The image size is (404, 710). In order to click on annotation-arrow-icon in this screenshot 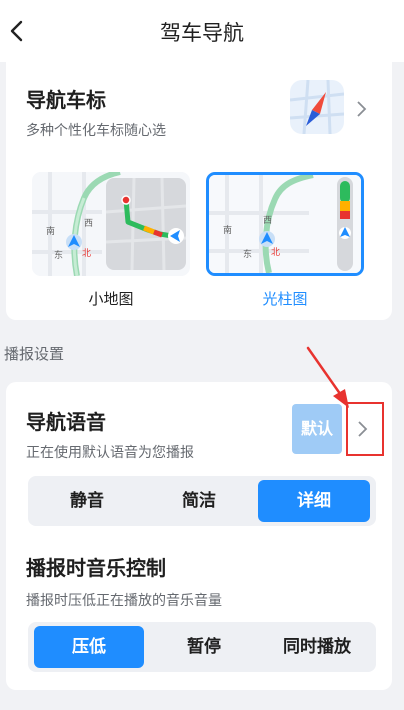, I will do `click(327, 377)`.